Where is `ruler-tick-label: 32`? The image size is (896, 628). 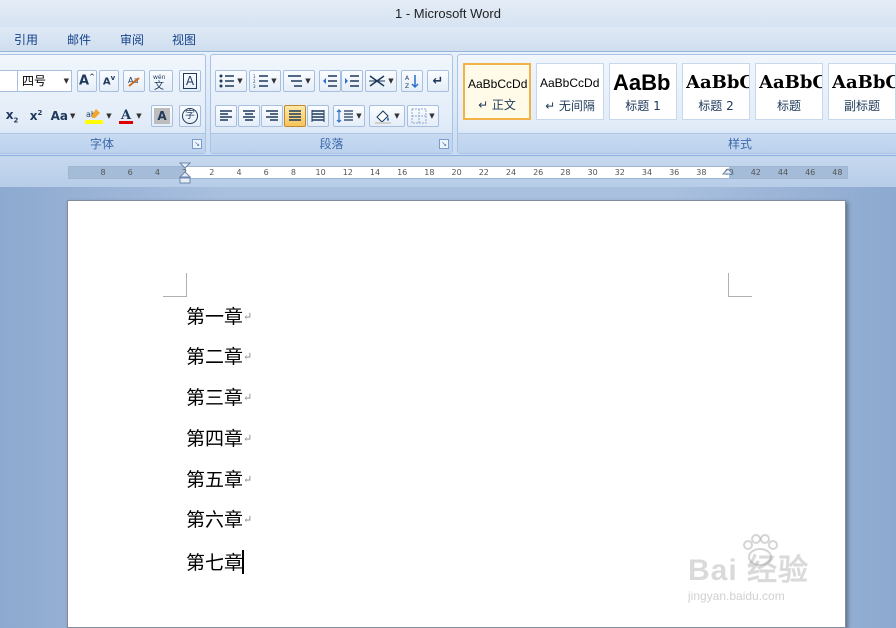 ruler-tick-label: 32 is located at coordinates (619, 172).